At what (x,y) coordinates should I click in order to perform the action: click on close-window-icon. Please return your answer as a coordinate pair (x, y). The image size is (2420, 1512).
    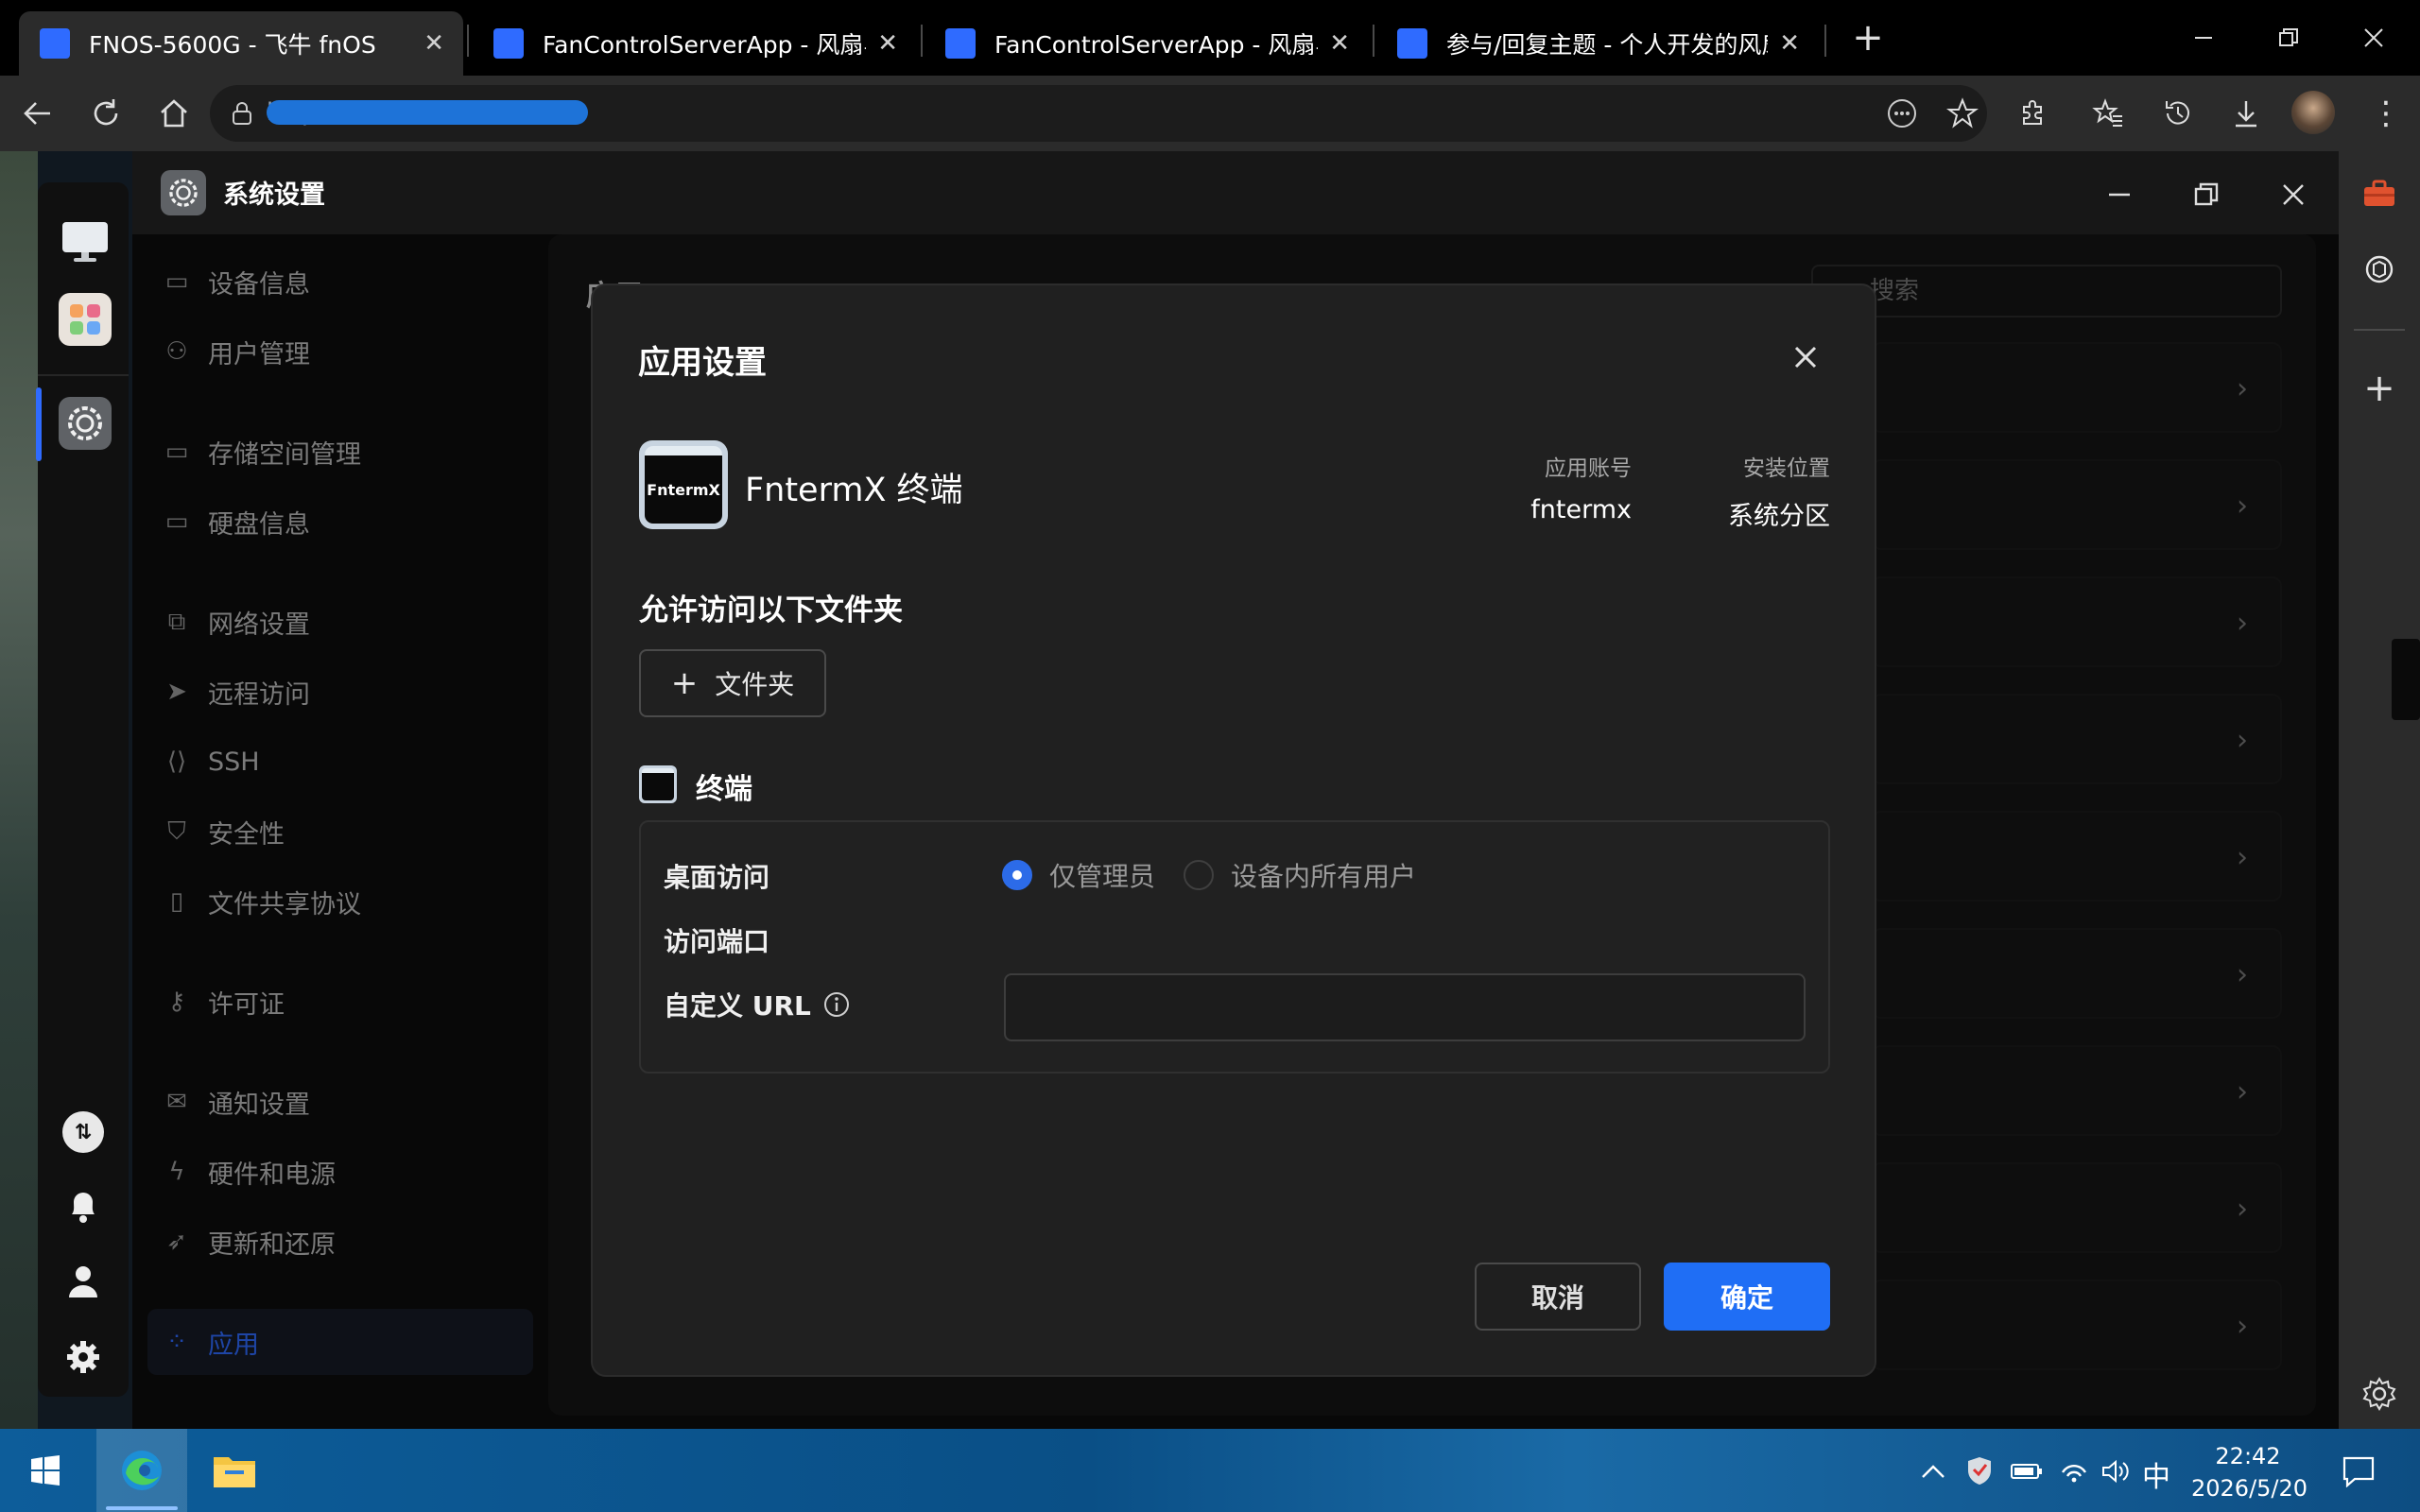
    Looking at the image, I should click on (2373, 38).